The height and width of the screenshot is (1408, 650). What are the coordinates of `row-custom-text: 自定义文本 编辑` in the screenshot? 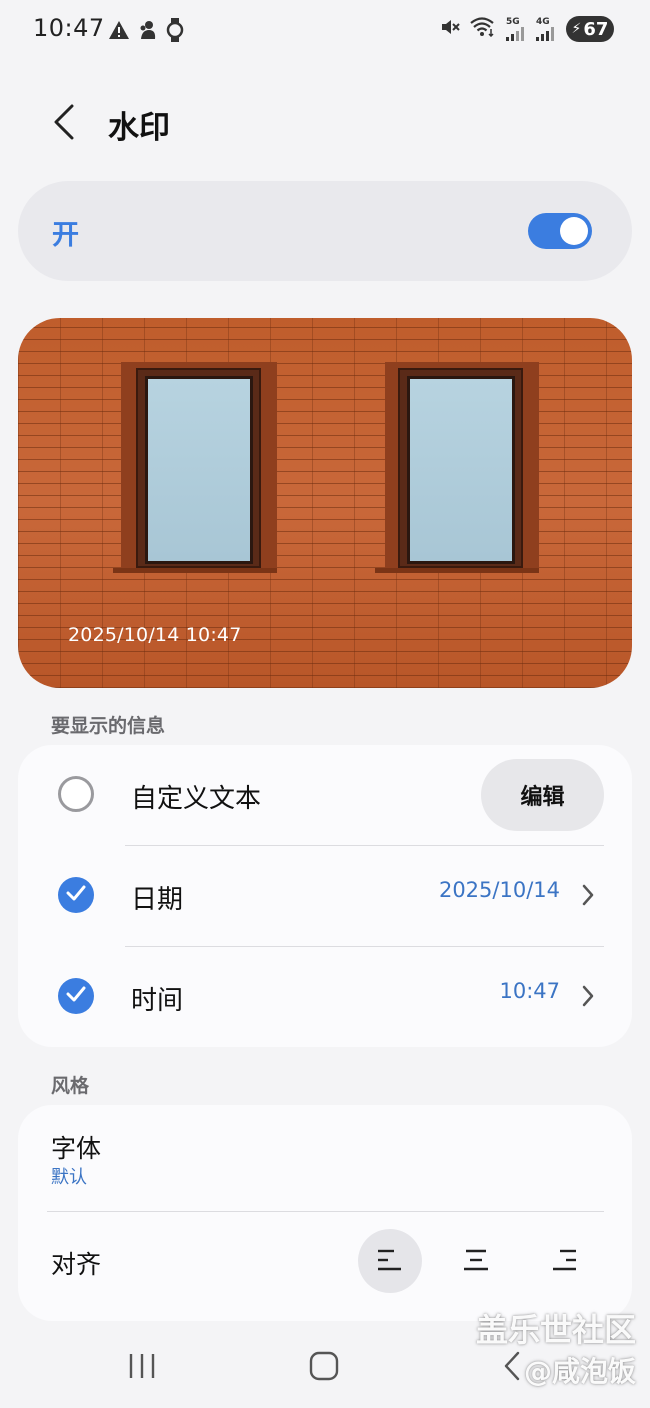 It's located at (325, 795).